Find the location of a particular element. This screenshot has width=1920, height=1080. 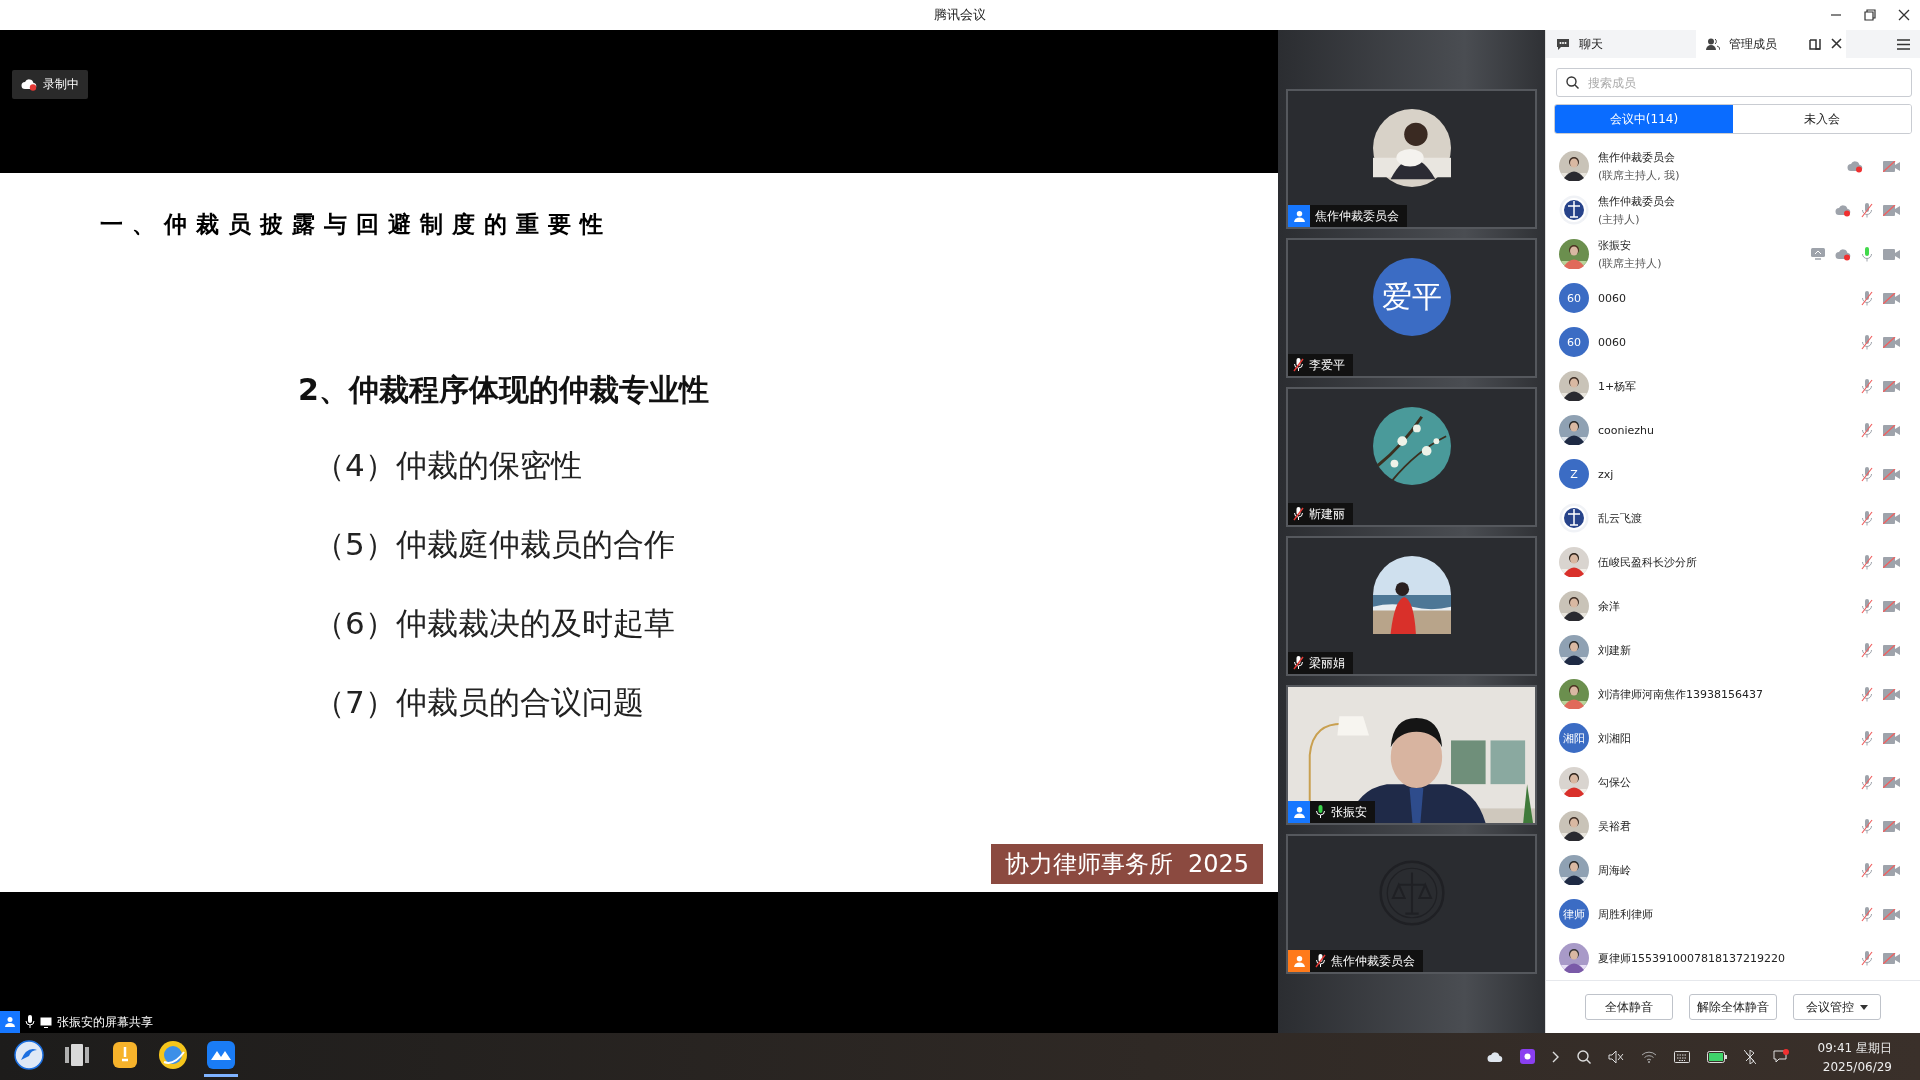

restore-icon is located at coordinates (1870, 15).